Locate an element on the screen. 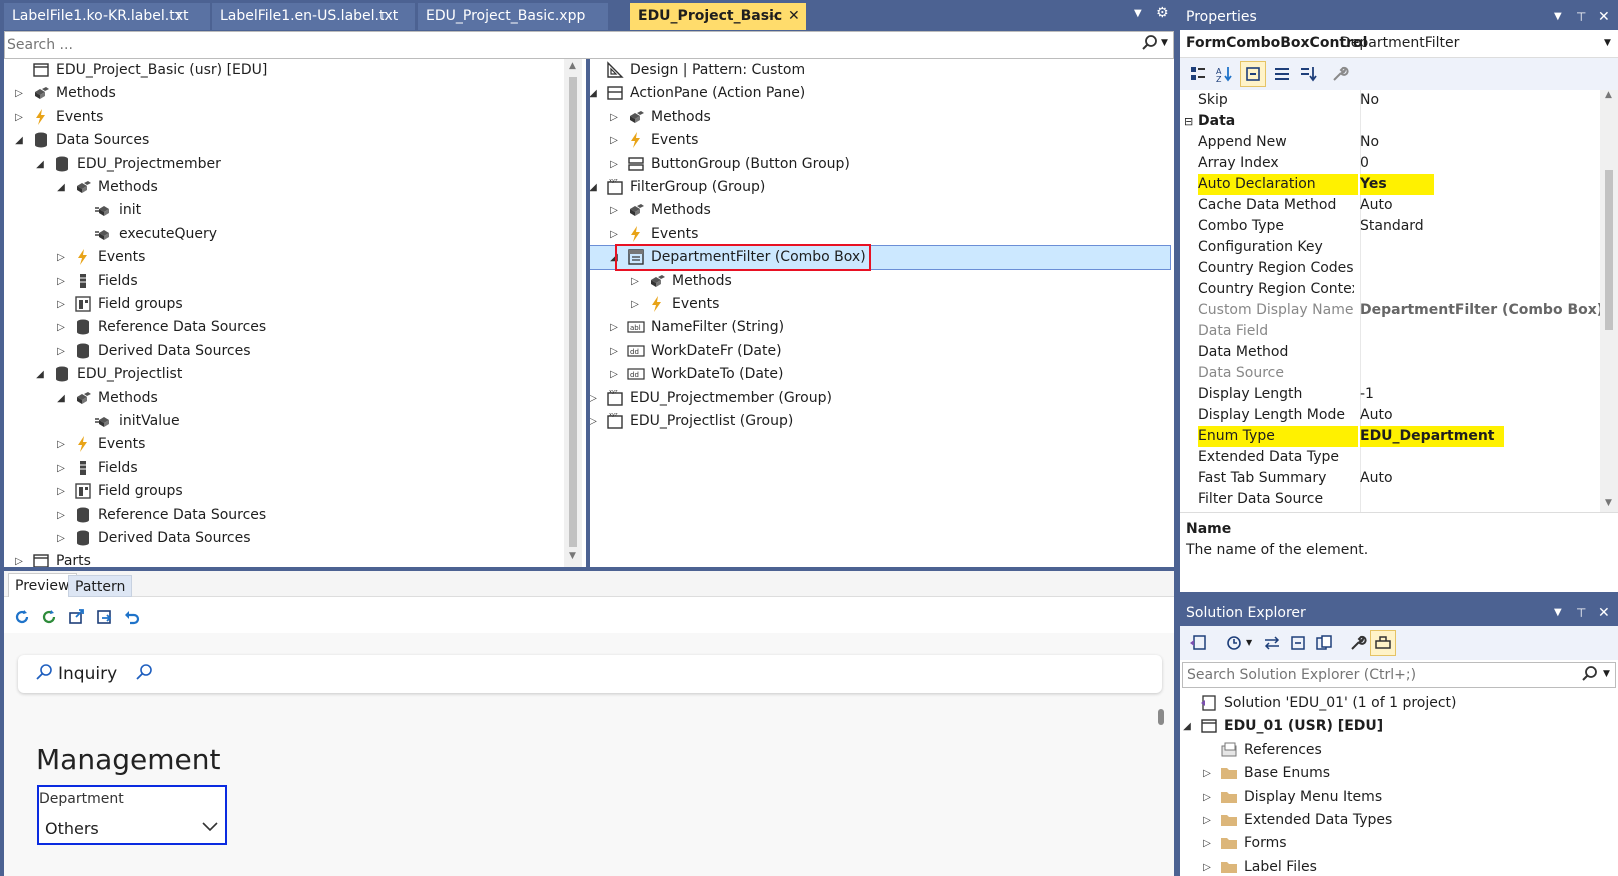 The image size is (1618, 876). property-row: Data Source is located at coordinates (1386, 373).